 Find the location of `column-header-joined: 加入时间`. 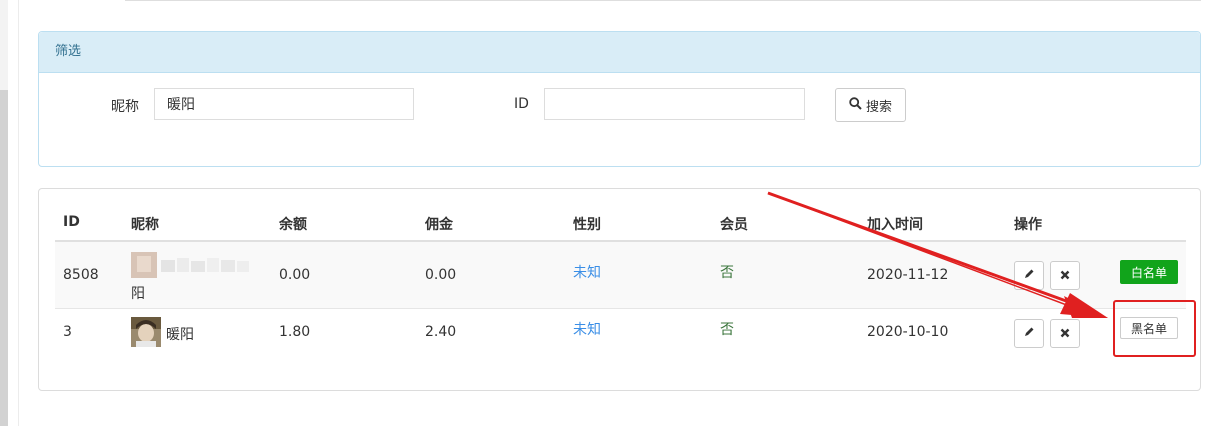

column-header-joined: 加入时间 is located at coordinates (895, 225).